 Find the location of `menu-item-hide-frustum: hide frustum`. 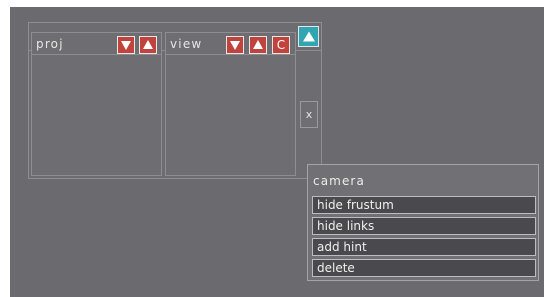

menu-item-hide-frustum: hide frustum is located at coordinates (424, 205).